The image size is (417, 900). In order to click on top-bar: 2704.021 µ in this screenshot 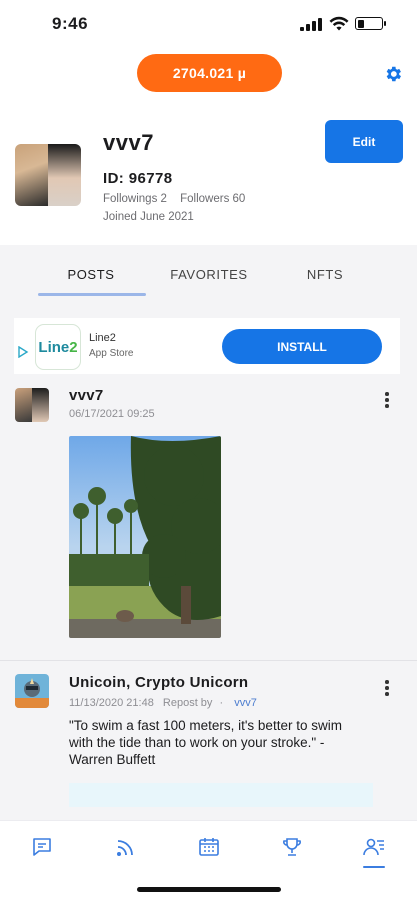, I will do `click(208, 75)`.